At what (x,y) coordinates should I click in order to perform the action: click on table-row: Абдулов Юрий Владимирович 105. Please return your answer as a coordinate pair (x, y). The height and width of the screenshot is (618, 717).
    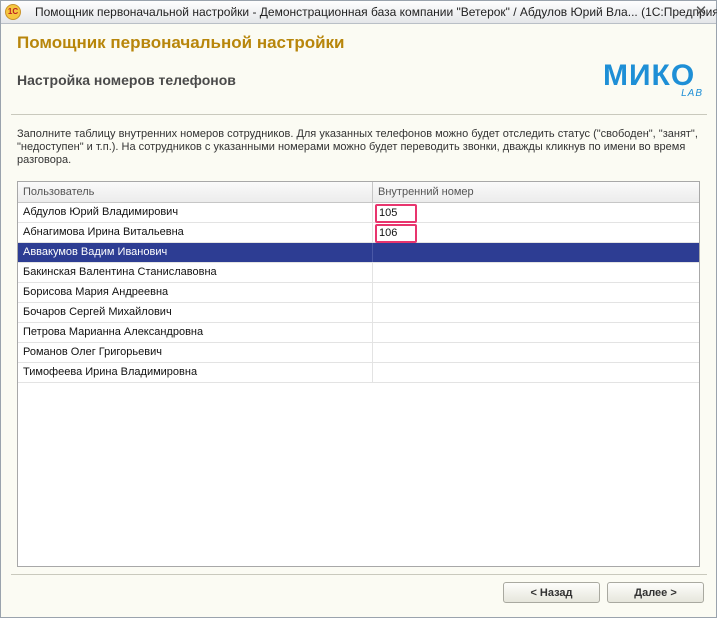
    Looking at the image, I should click on (358, 213).